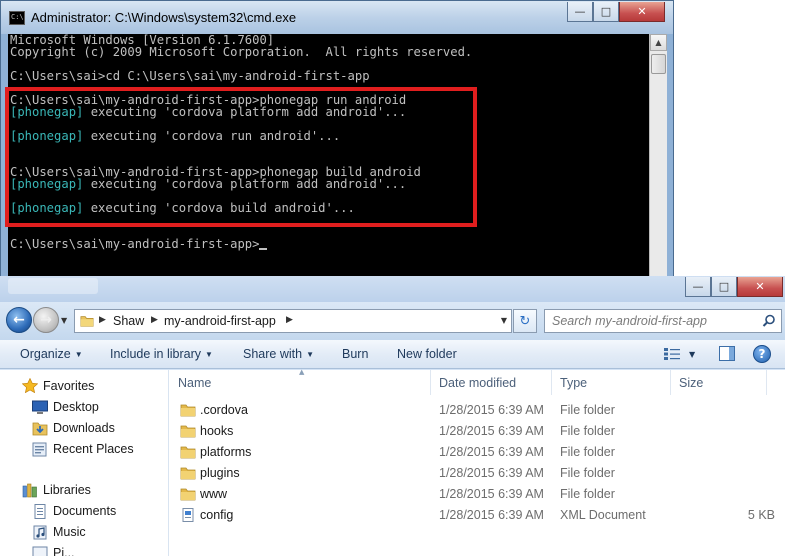 The image size is (785, 556). What do you see at coordinates (64, 320) in the screenshot?
I see `recent-pages-dropdown-icon: ▼` at bounding box center [64, 320].